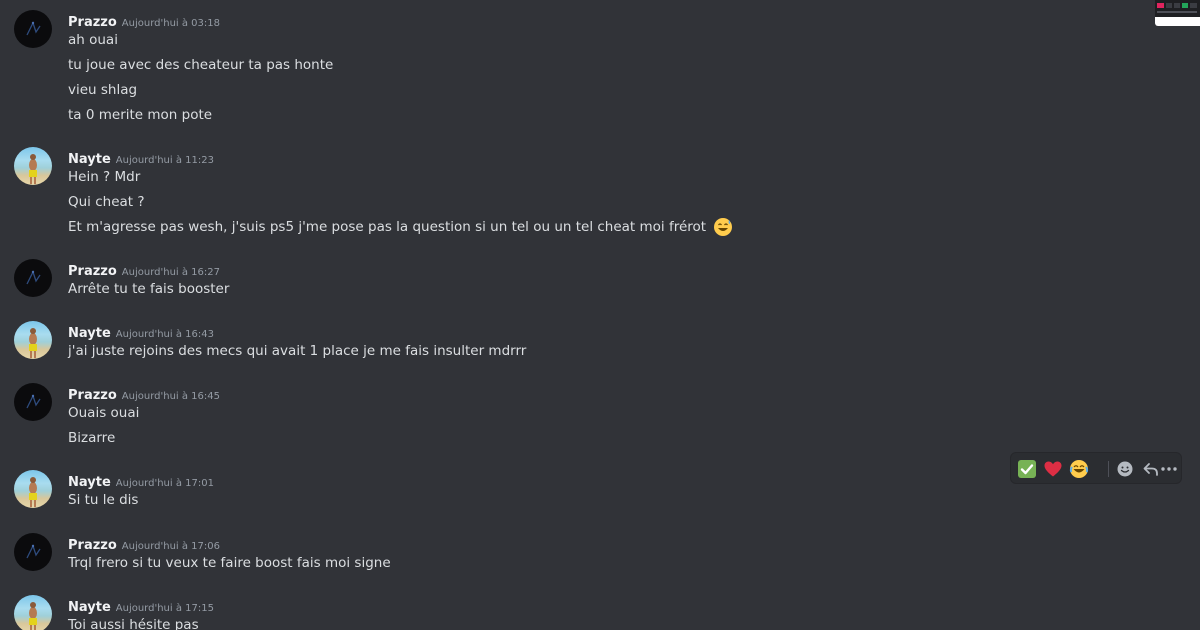 The image size is (1200, 630). Describe the element at coordinates (171, 272) in the screenshot. I see `message-timestamp: Aujourd'hui à 16:27` at that location.